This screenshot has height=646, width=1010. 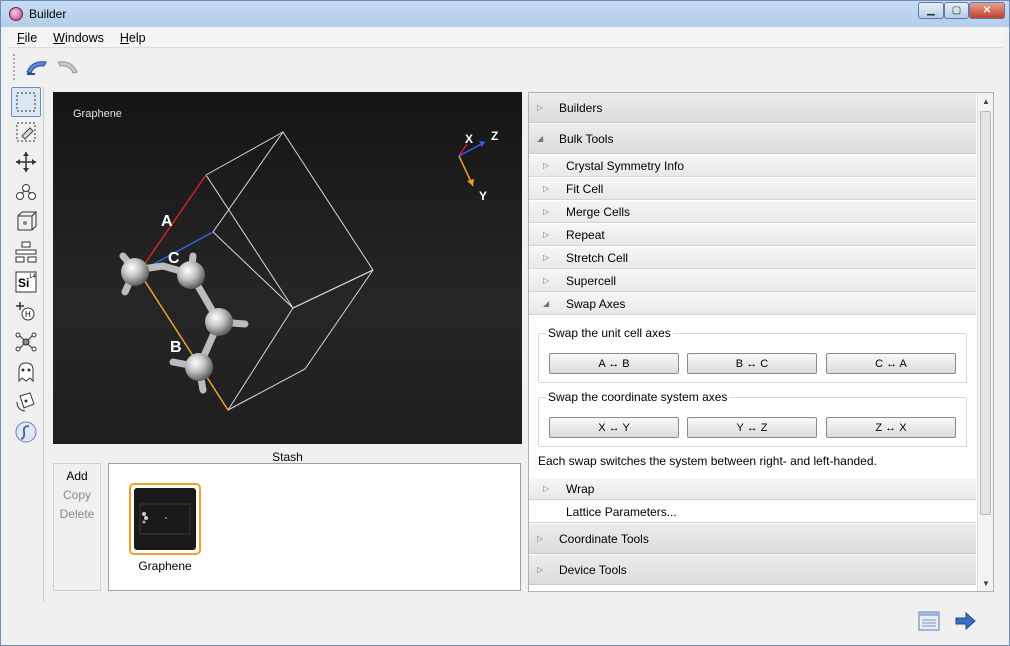 I want to click on rotate-cell-icon, so click(x=25, y=402).